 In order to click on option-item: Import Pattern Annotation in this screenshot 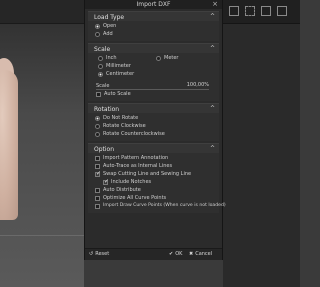, I will do `click(153, 159)`.